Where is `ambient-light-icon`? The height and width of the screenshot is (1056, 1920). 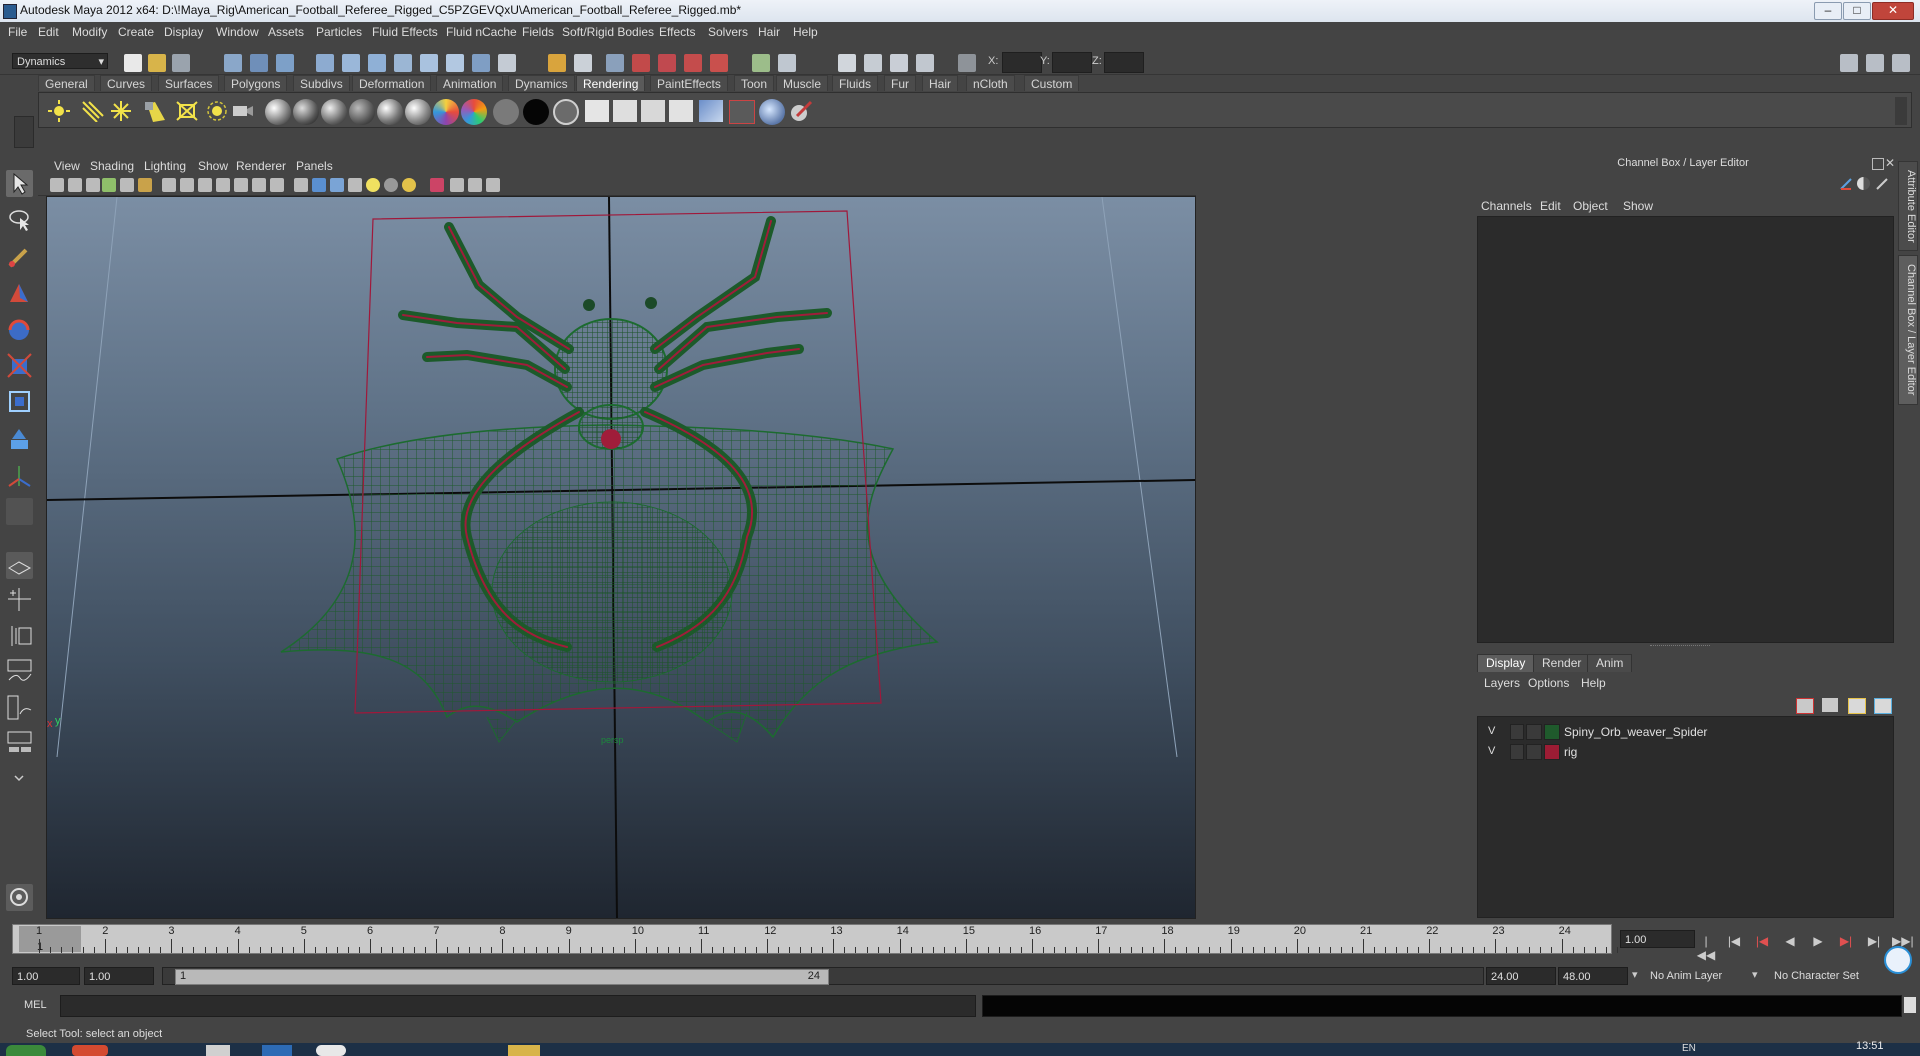
ambient-light-icon is located at coordinates (59, 111).